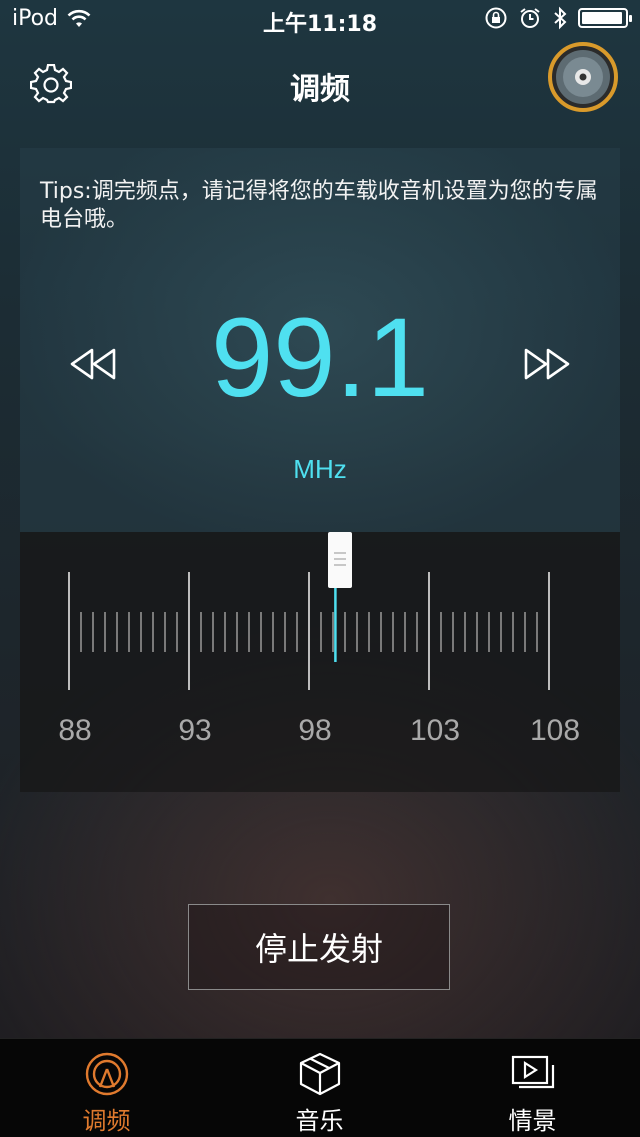 This screenshot has height=1137, width=640. What do you see at coordinates (320, 20) in the screenshot?
I see `status-bar: iPod 上午11:18` at bounding box center [320, 20].